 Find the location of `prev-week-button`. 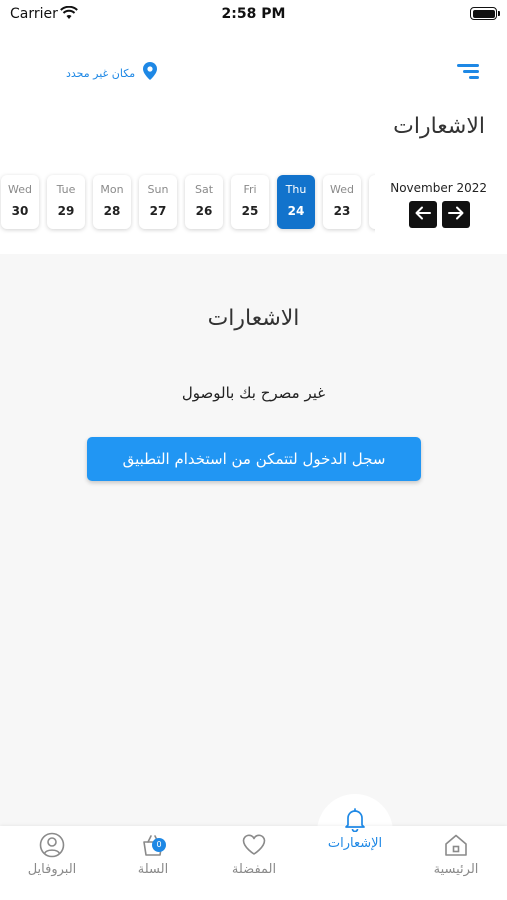

prev-week-button is located at coordinates (423, 214).